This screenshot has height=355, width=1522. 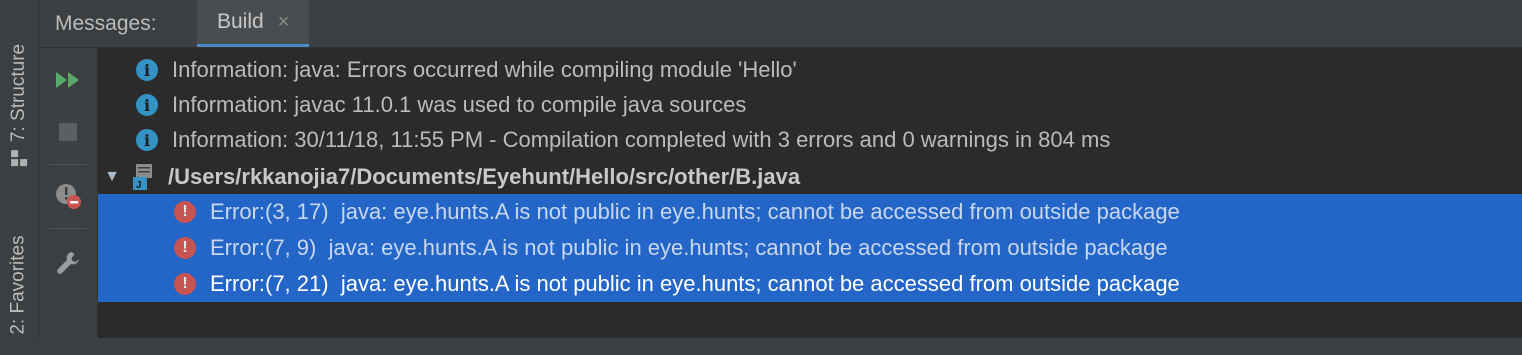 I want to click on rerun-button, so click(x=68, y=80).